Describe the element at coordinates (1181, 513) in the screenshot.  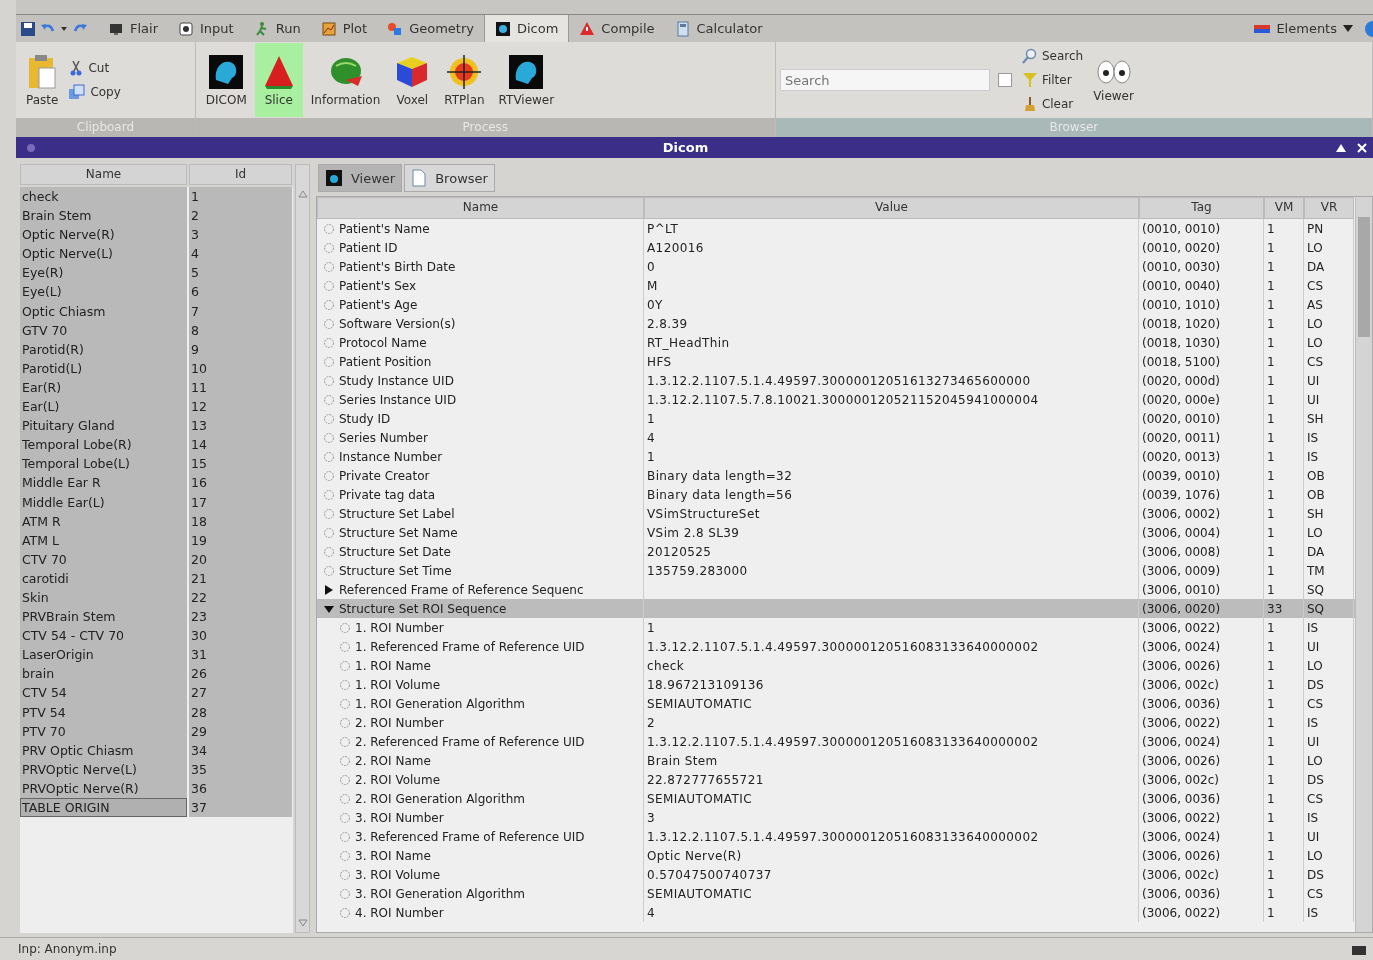
I see `tag-code: (3006, 0002)` at that location.